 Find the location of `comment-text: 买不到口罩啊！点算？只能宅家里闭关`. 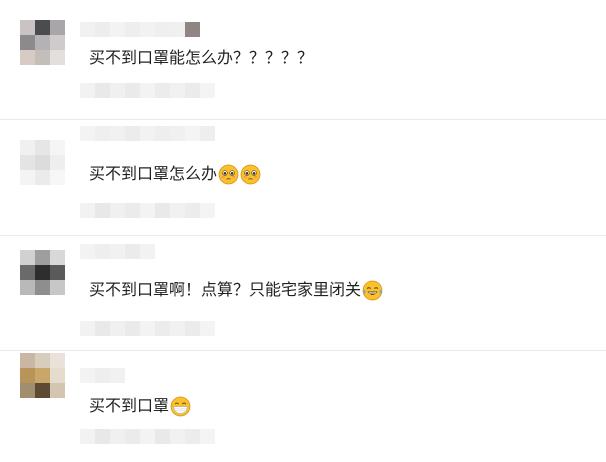

comment-text: 买不到口罩啊！点算？只能宅家里闭关 is located at coordinates (236, 290).